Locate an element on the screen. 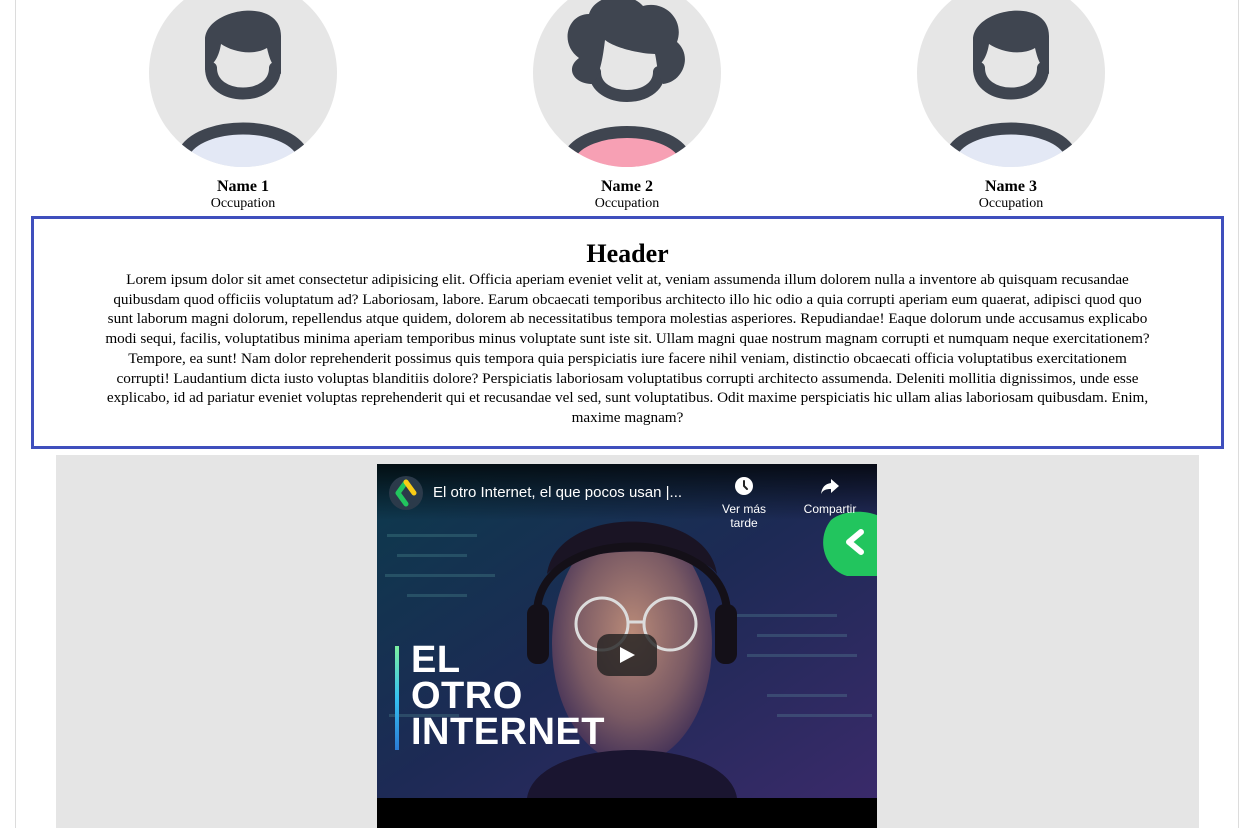 This screenshot has width=1256, height=828. share-label: Compartir is located at coordinates (830, 509).